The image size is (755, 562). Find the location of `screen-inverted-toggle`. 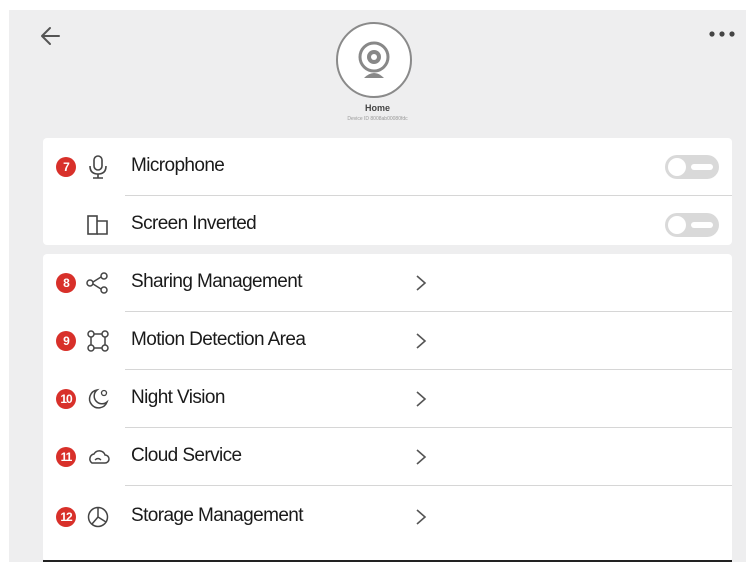

screen-inverted-toggle is located at coordinates (692, 225).